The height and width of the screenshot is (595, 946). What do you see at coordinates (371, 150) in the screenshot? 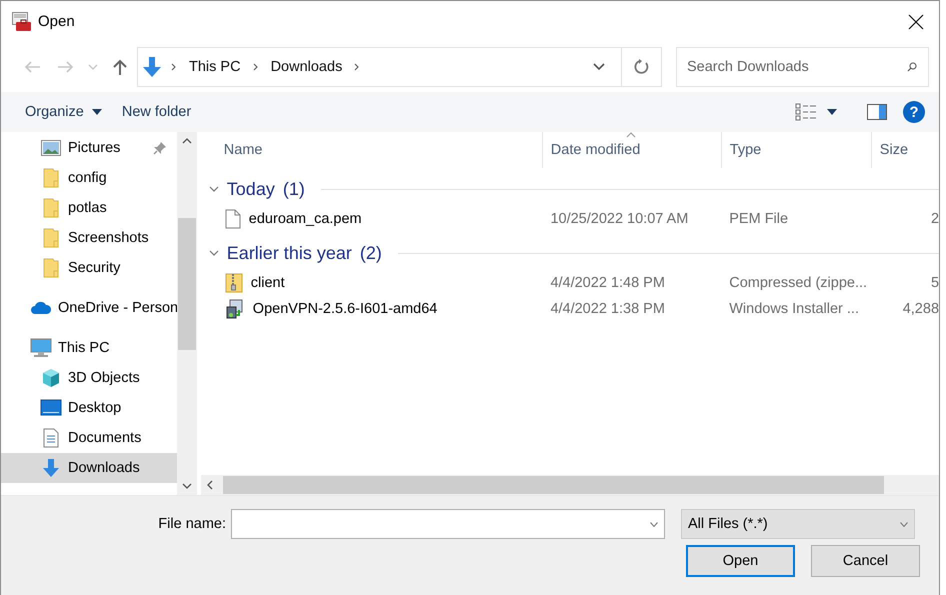
I see `column-header: Name` at bounding box center [371, 150].